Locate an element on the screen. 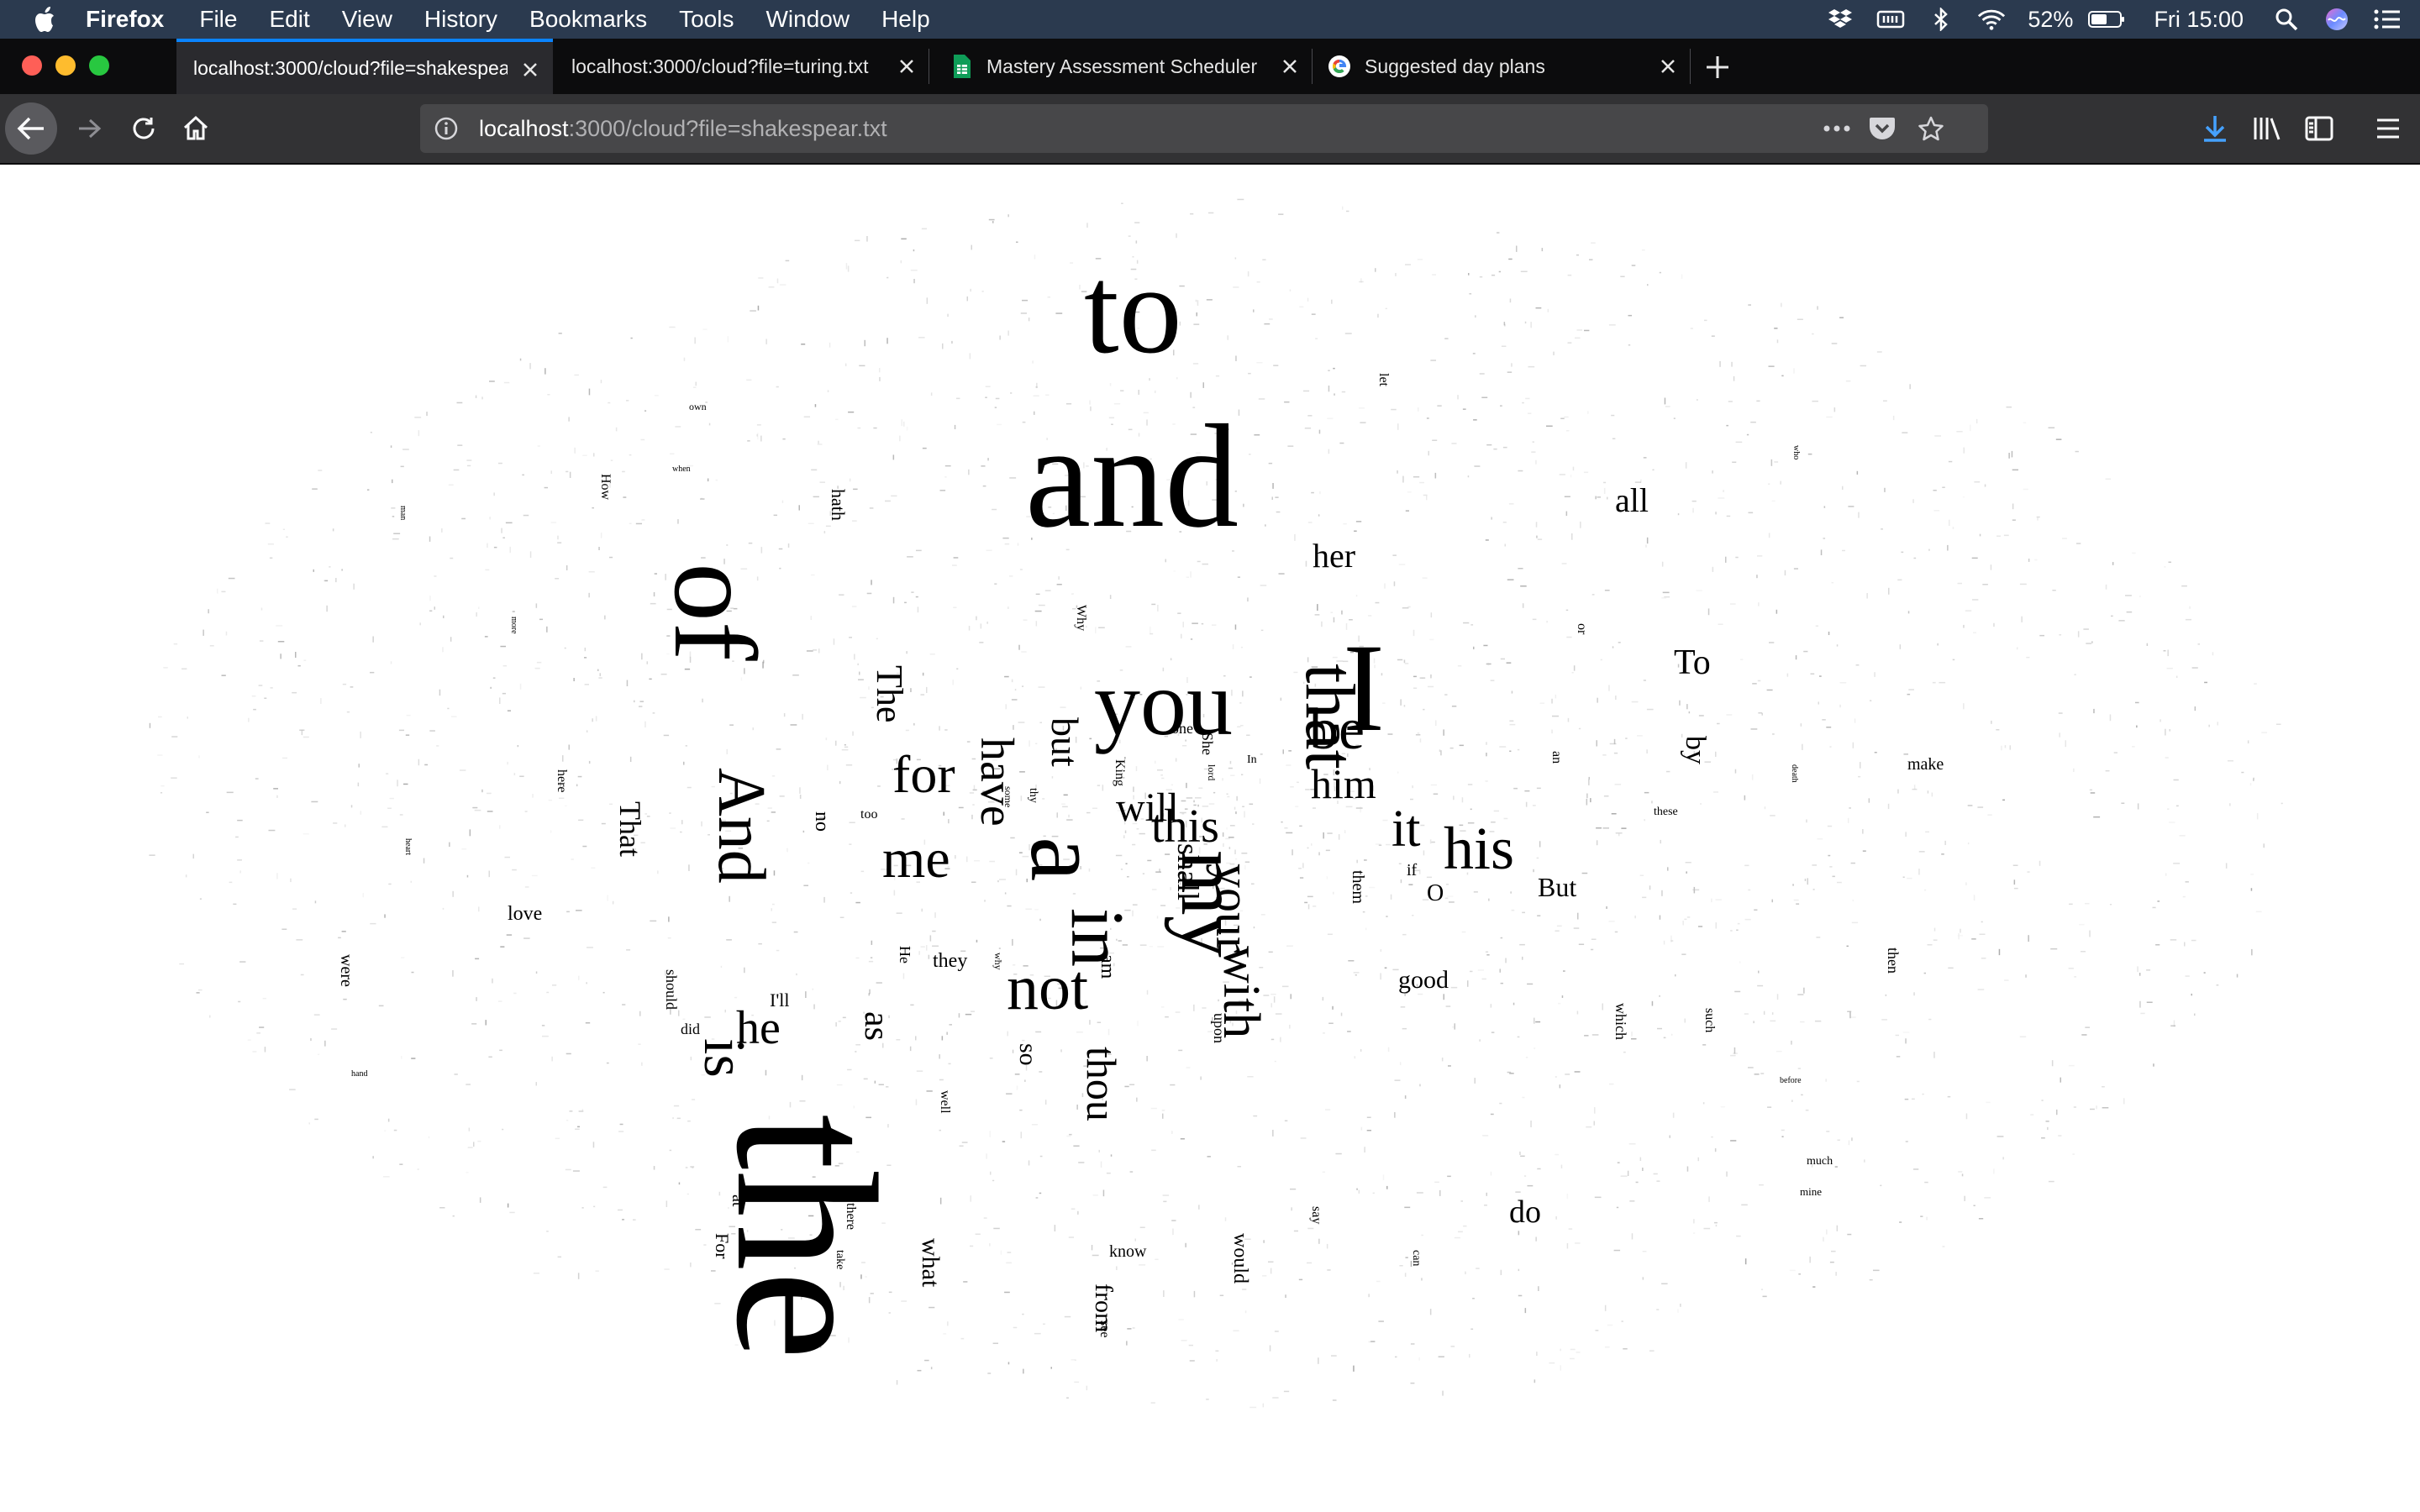  battery-icon is located at coordinates (2106, 19).